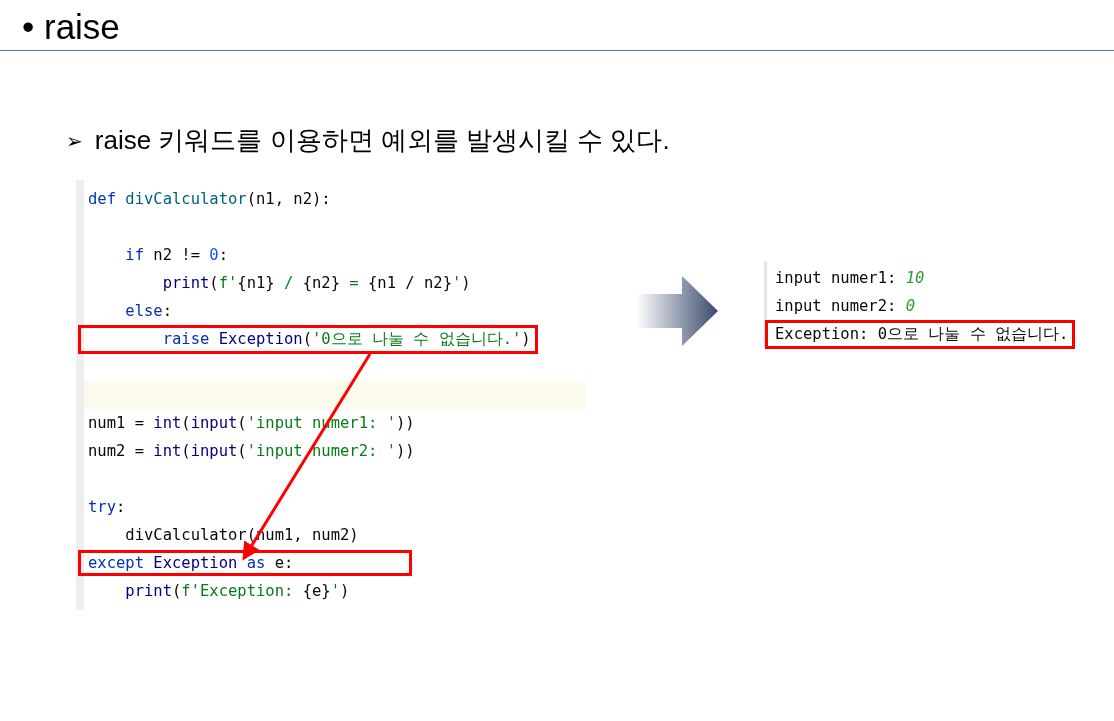 The height and width of the screenshot is (721, 1114). What do you see at coordinates (176, 255) in the screenshot?
I see `code-line: if n2 != 0:` at bounding box center [176, 255].